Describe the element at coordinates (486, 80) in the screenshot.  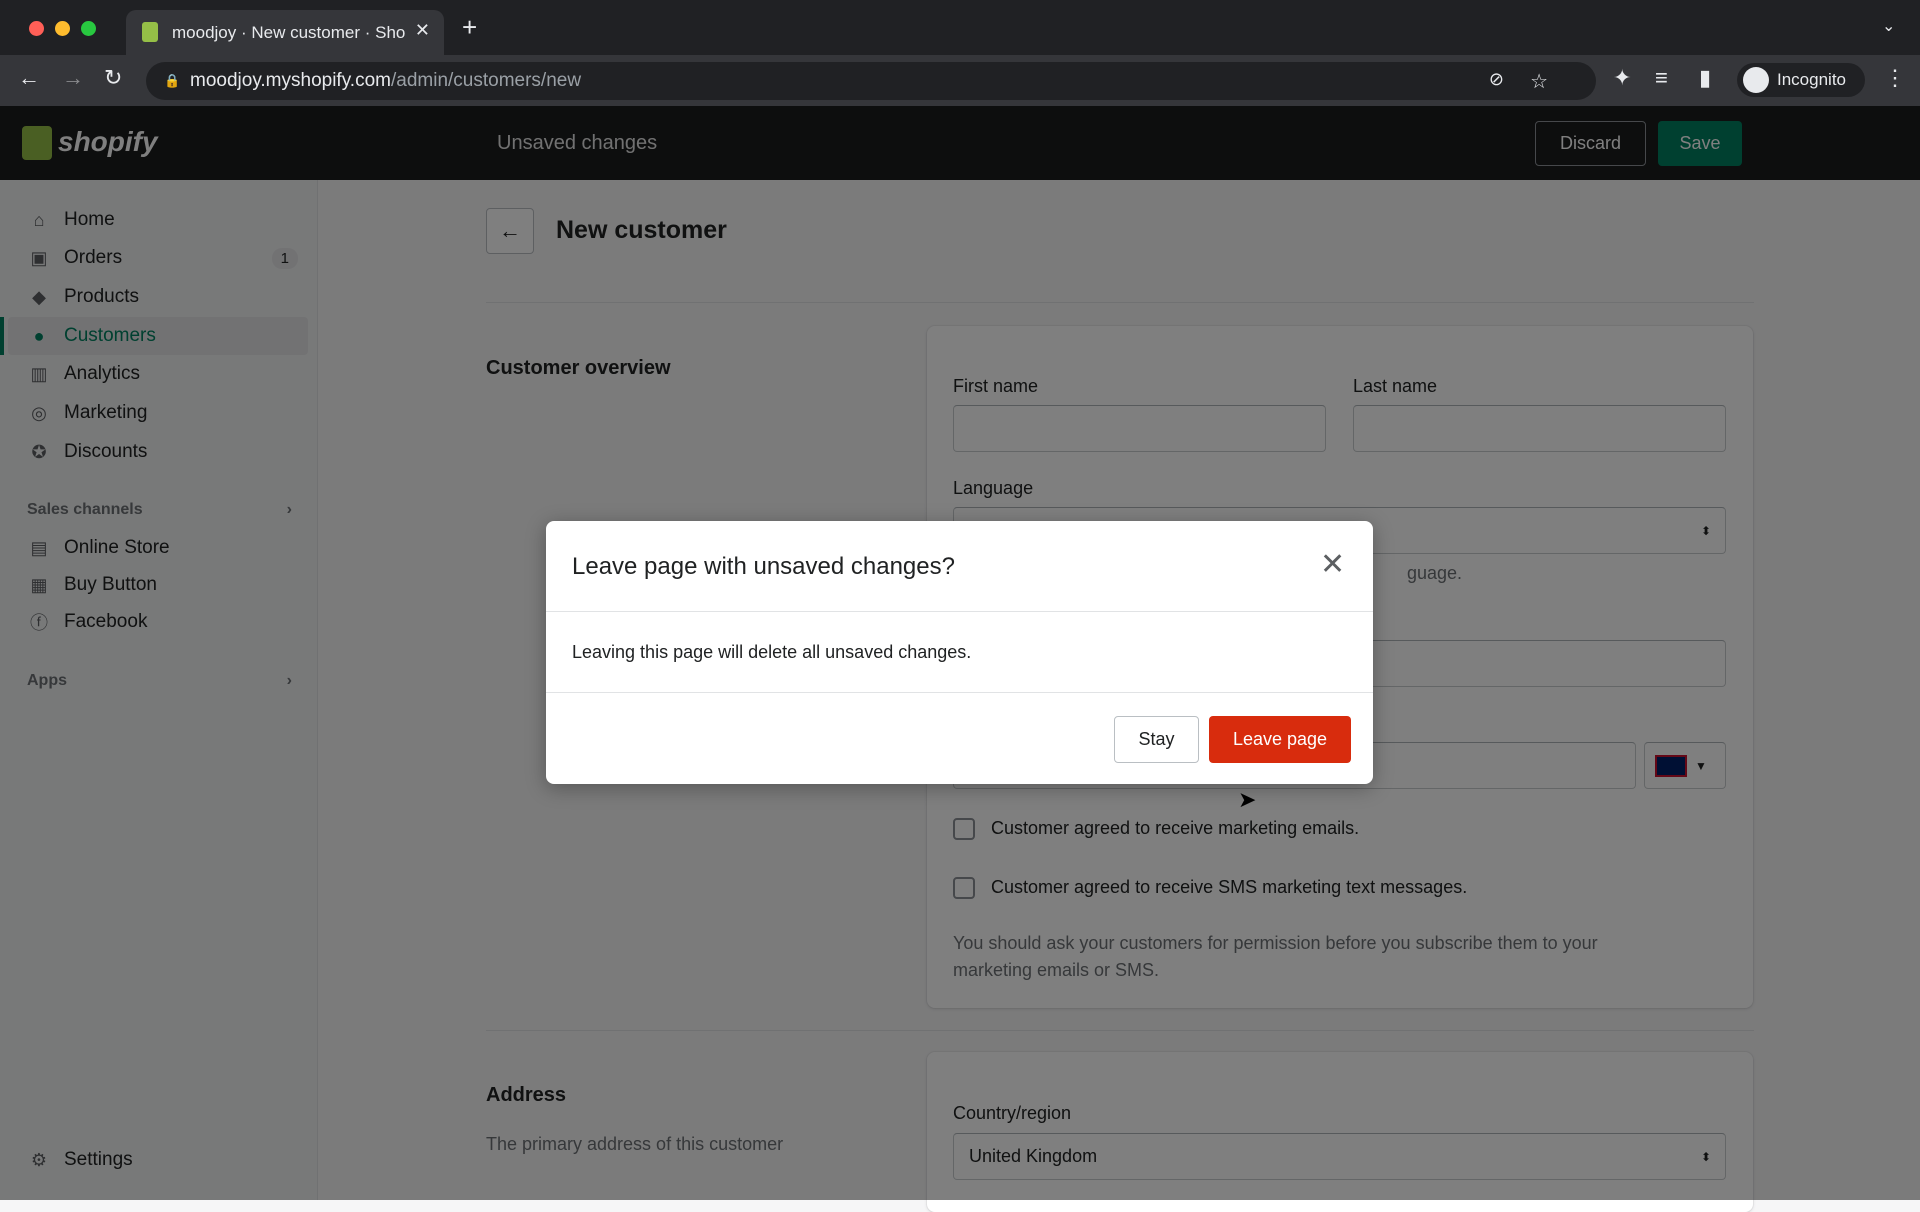
I see `url-path: /admin/customers/new` at that location.